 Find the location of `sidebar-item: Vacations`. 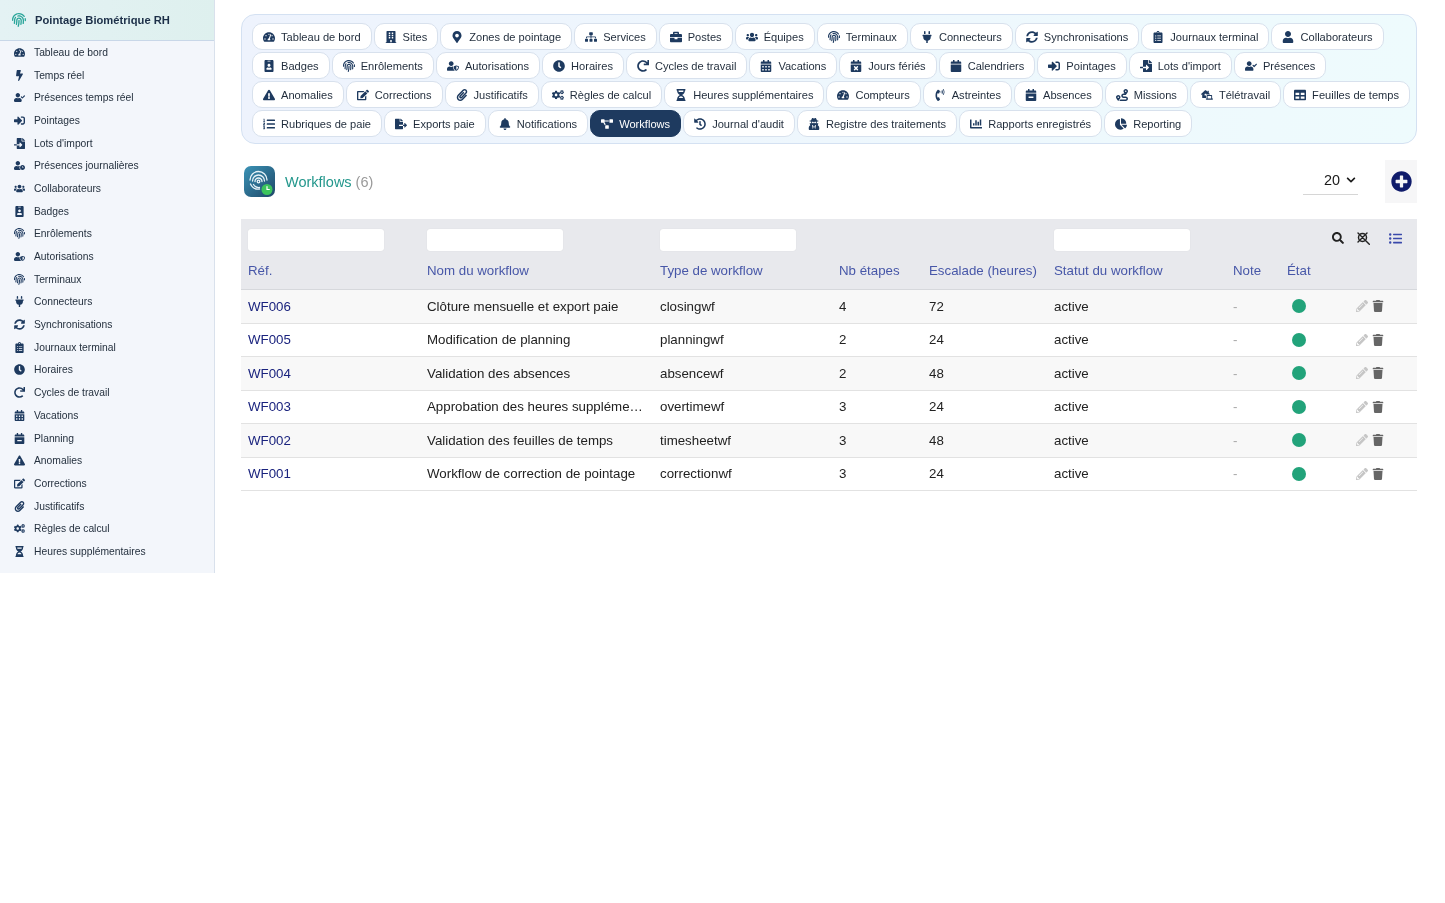

sidebar-item: Vacations is located at coordinates (107, 415).